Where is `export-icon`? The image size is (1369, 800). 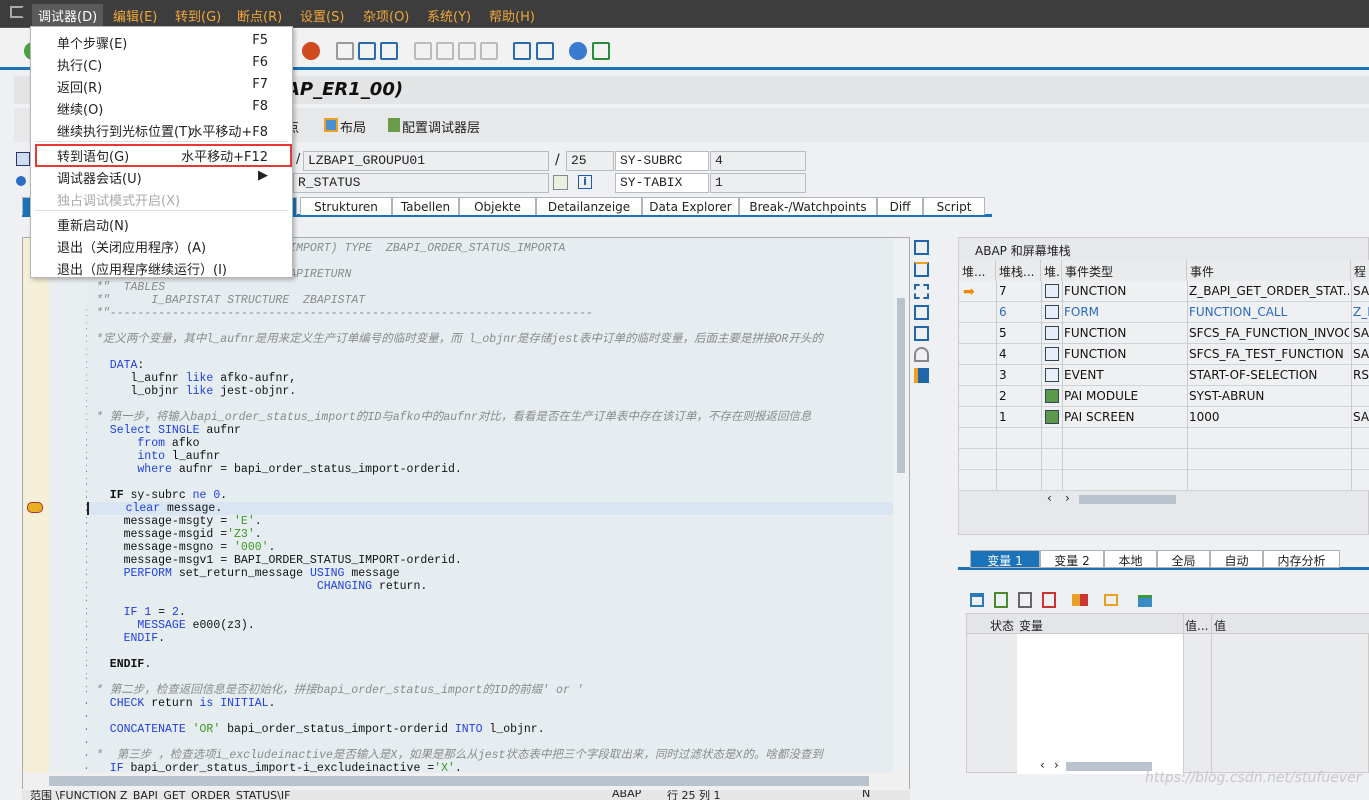
export-icon is located at coordinates (1111, 600).